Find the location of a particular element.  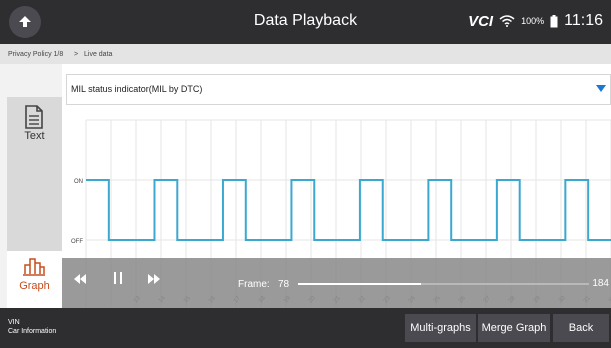

breadcrumb-item-privacy: Privacy Policy 1/8 is located at coordinates (35, 54).